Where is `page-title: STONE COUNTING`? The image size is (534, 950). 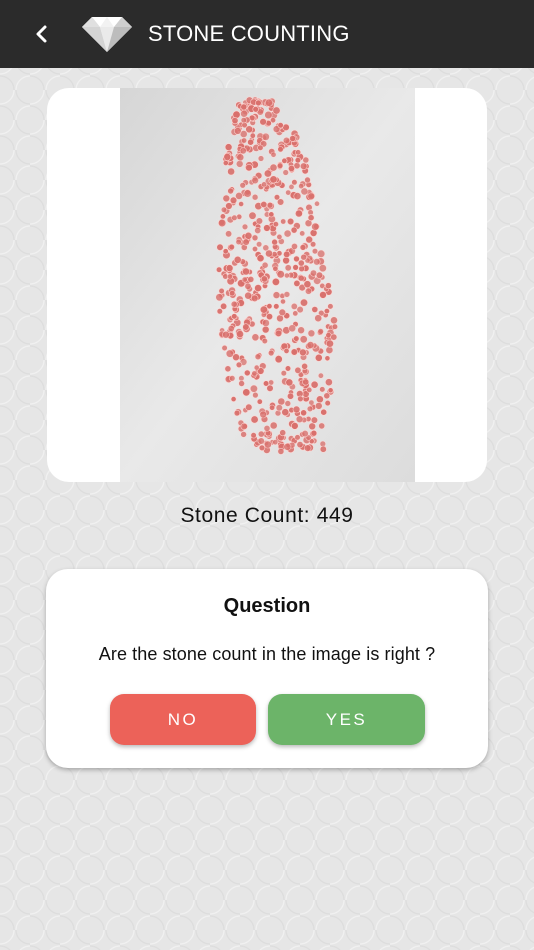 page-title: STONE COUNTING is located at coordinates (249, 33).